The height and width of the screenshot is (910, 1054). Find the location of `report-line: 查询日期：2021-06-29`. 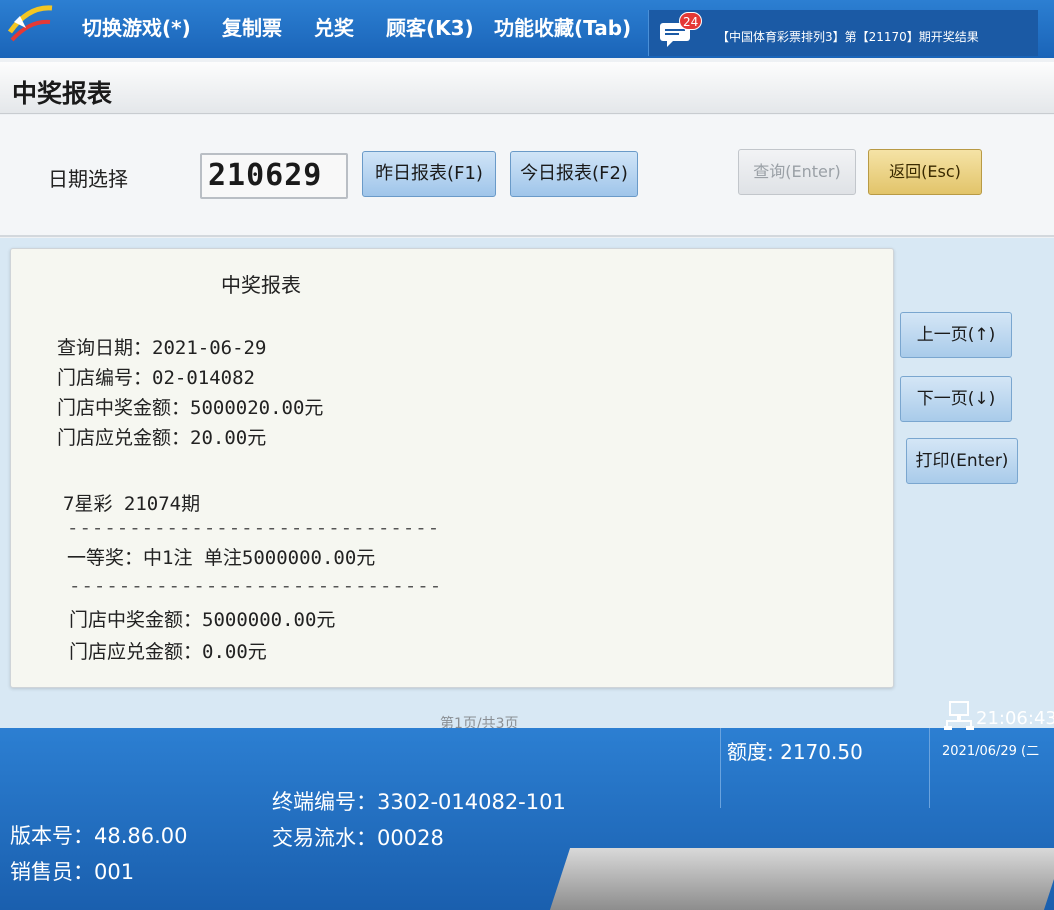

report-line: 查询日期：2021-06-29 is located at coordinates (162, 348).